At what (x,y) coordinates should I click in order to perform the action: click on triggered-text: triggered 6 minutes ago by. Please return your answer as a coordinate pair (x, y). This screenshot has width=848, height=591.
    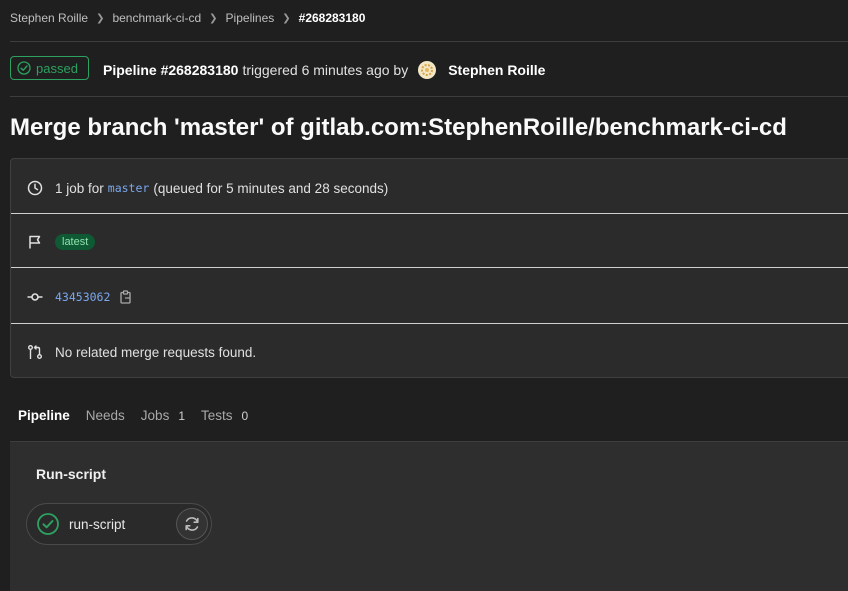
    Looking at the image, I should click on (325, 70).